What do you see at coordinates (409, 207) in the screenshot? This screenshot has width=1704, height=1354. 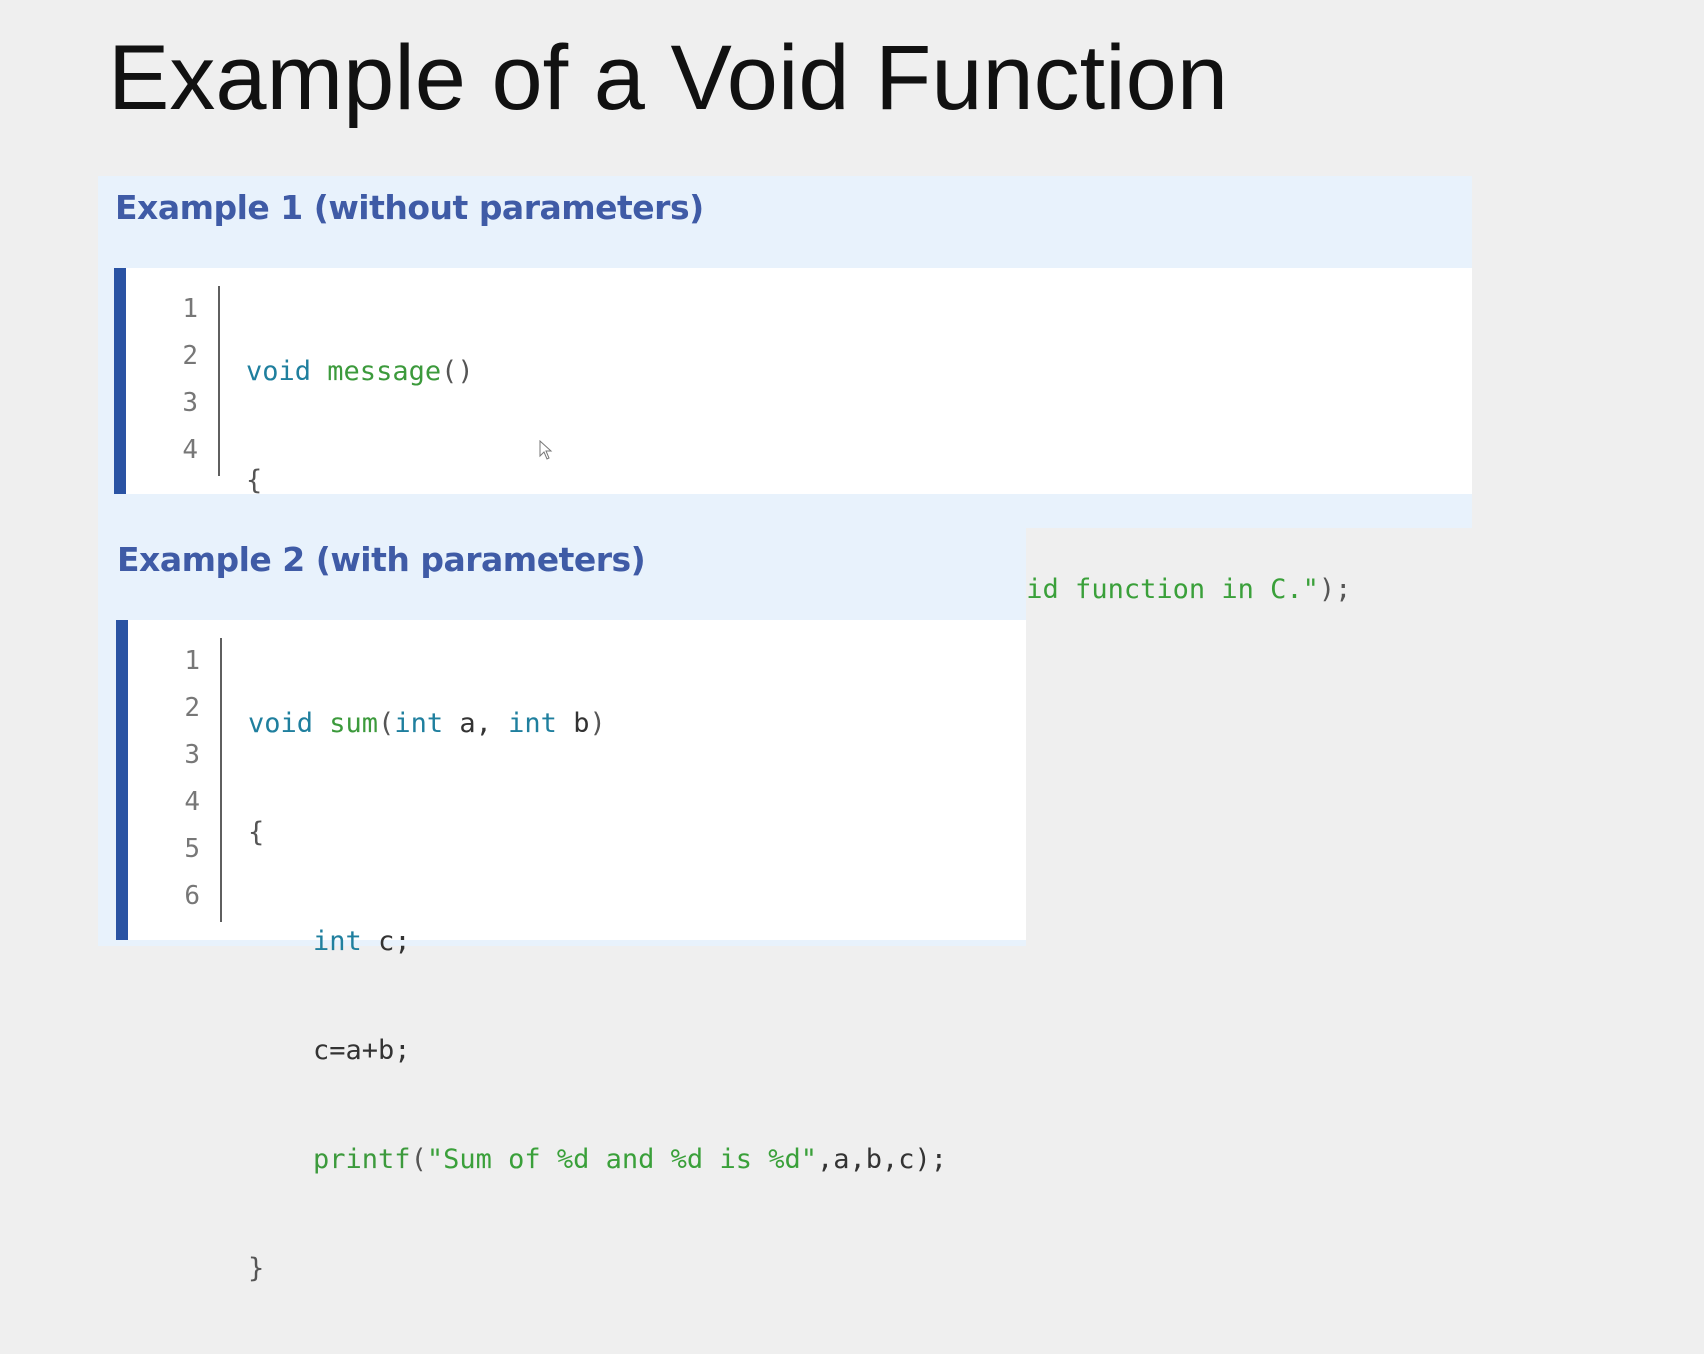 I see `example-1-heading: Example 1 (without parameters)` at bounding box center [409, 207].